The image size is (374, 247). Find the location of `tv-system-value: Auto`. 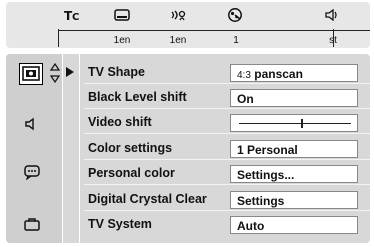

tv-system-value: Auto is located at coordinates (294, 225).